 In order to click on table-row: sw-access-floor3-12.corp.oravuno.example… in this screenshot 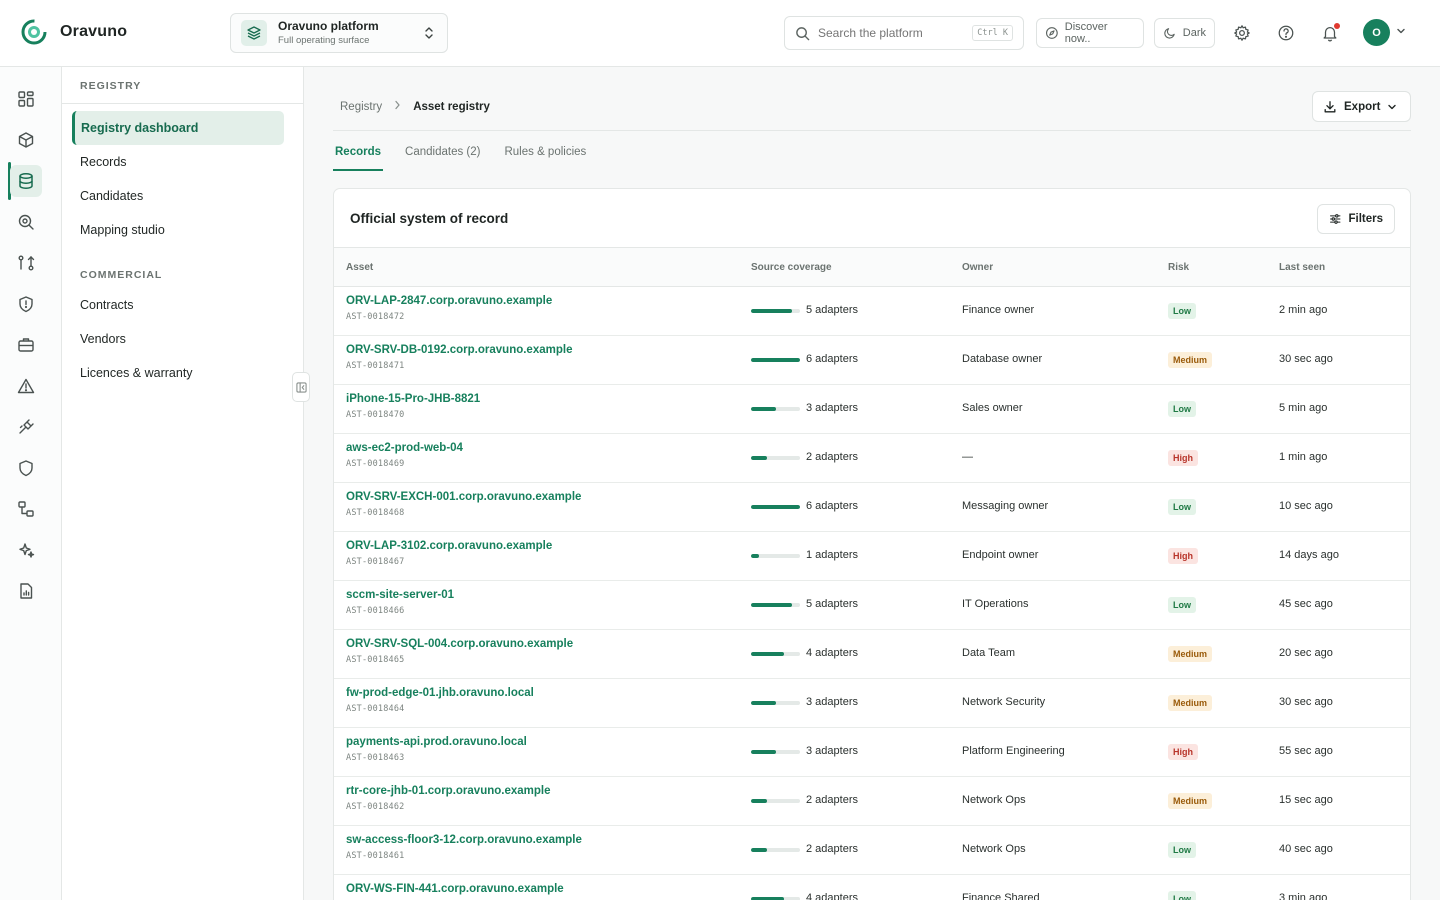, I will do `click(872, 850)`.